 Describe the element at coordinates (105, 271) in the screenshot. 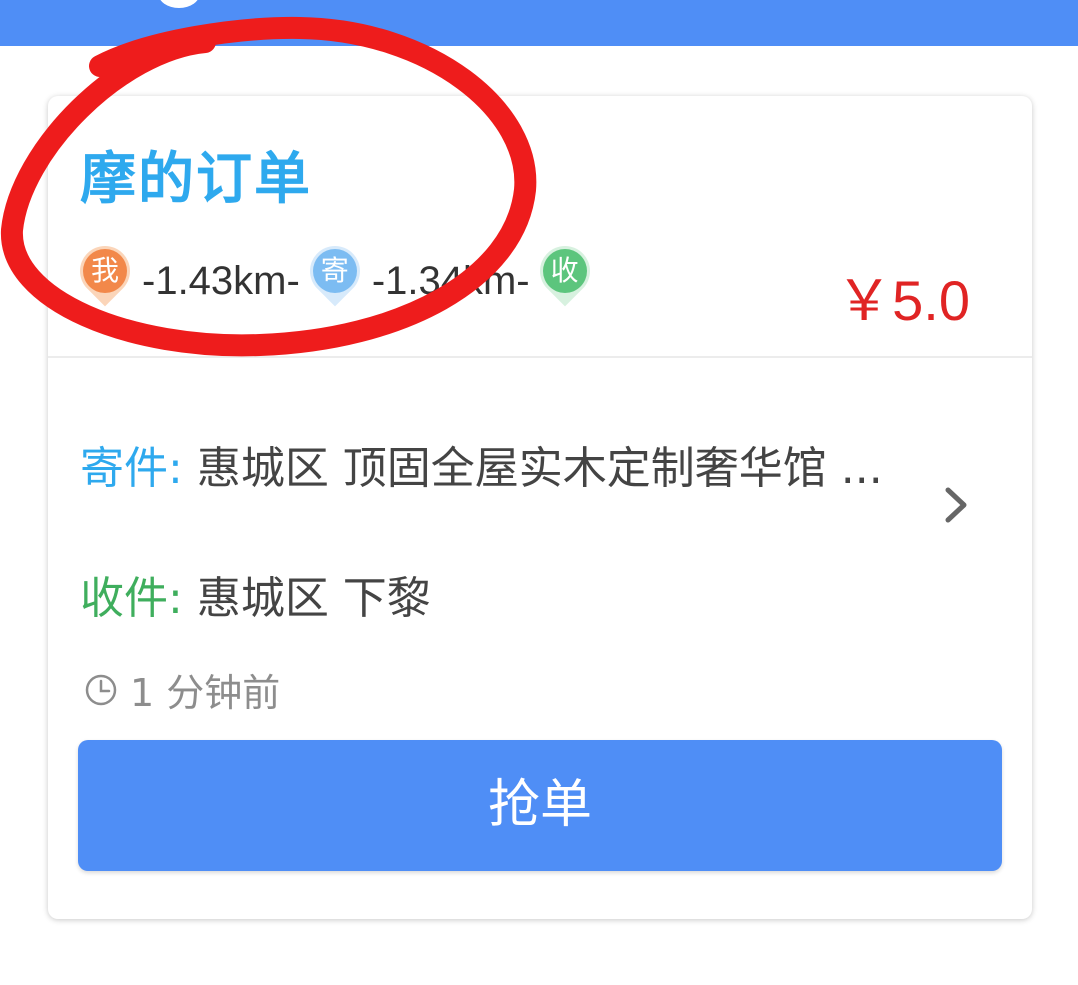

I see `my-location-pin-label: 我` at that location.